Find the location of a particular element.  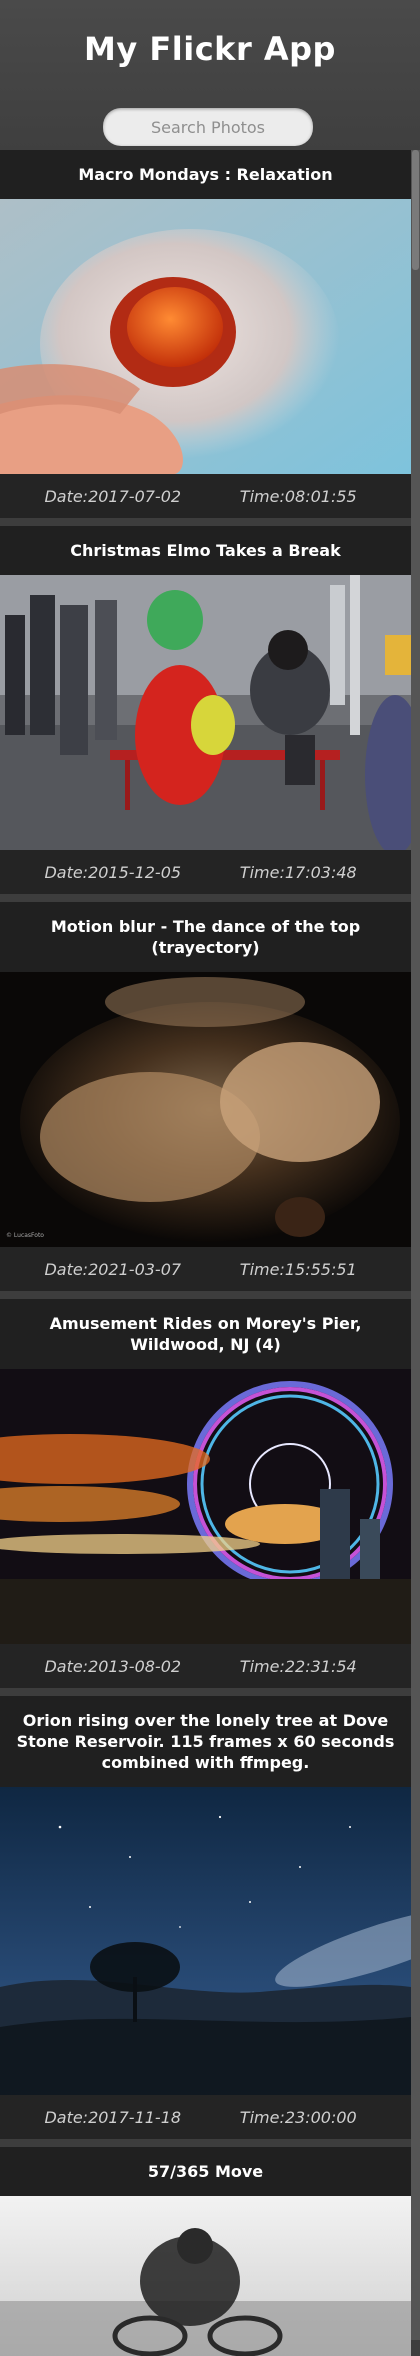

search-input is located at coordinates (208, 127).